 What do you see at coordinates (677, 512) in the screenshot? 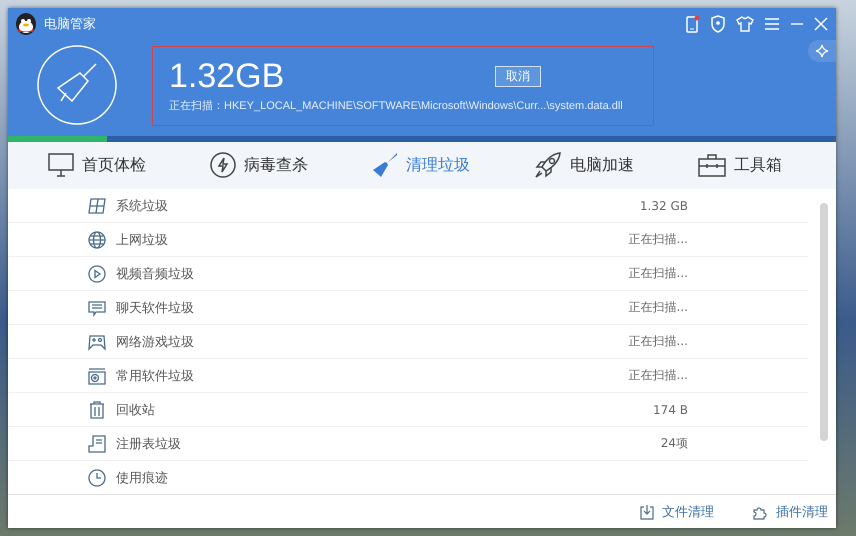
I see `cleanup-link: 文件清理` at bounding box center [677, 512].